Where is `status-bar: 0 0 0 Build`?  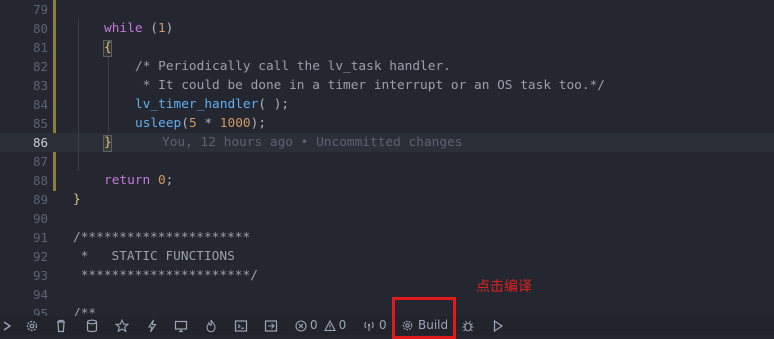 status-bar: 0 0 0 Build is located at coordinates (387, 325).